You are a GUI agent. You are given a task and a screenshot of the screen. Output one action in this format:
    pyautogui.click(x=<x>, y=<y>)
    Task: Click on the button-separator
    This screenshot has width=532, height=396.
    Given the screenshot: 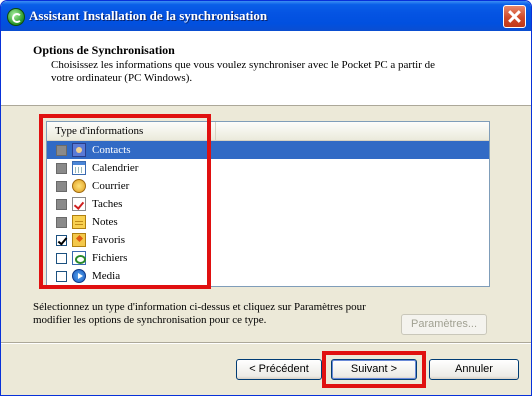 What is the action you would take?
    pyautogui.click(x=266, y=343)
    